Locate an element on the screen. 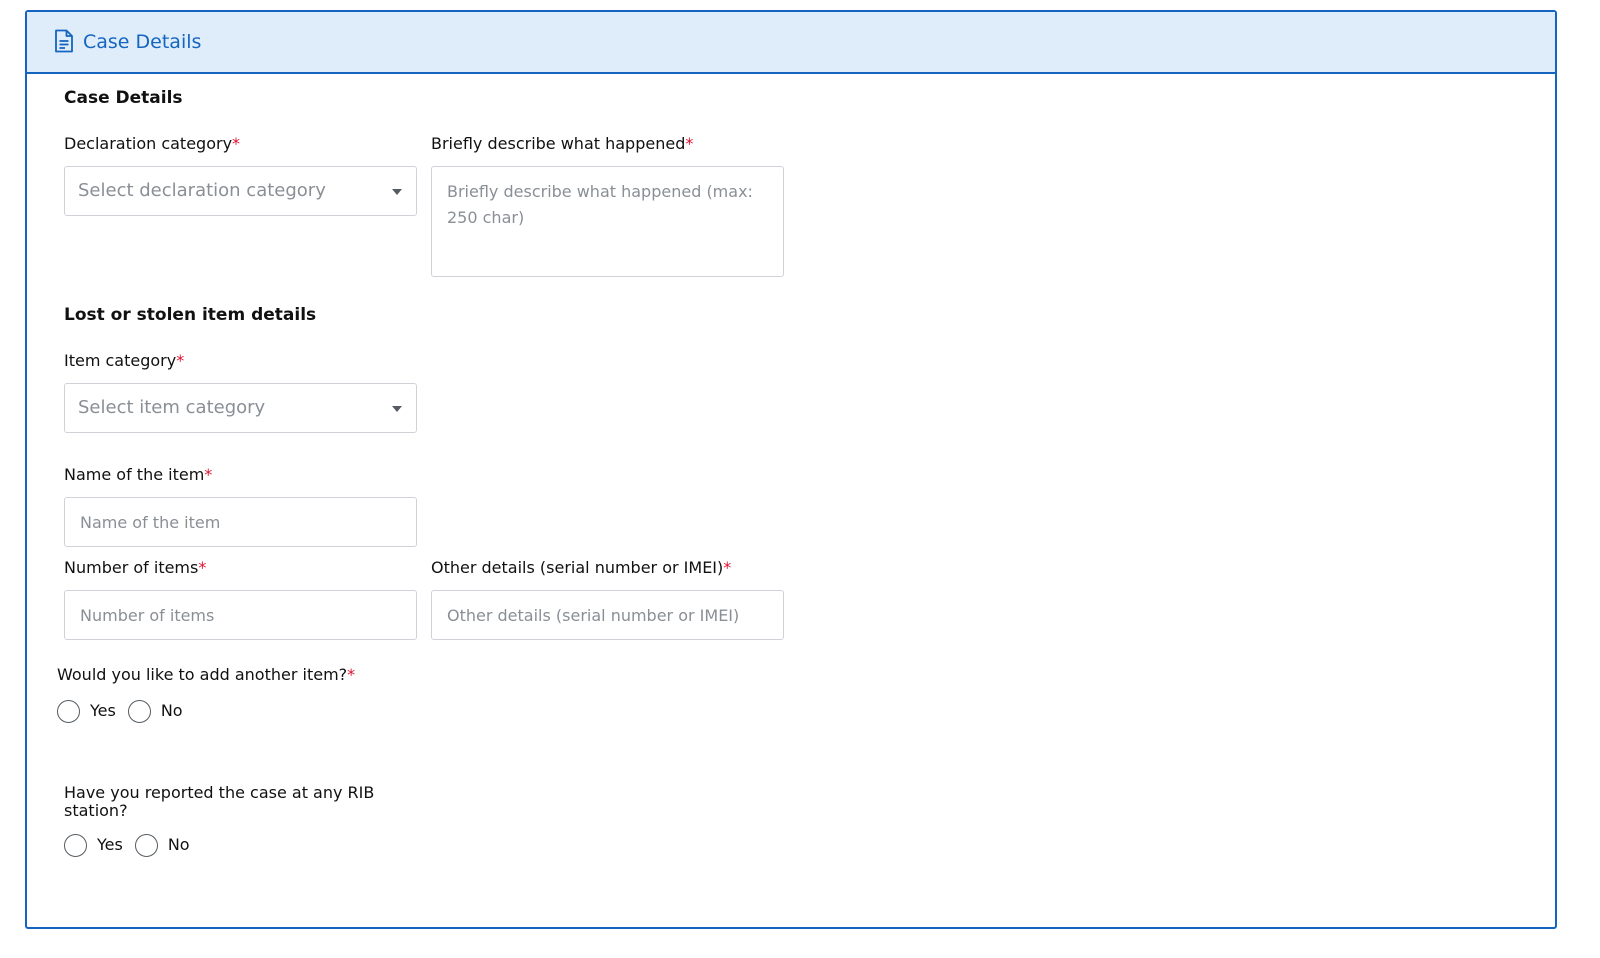  description-label-text: Briefly describe what happened is located at coordinates (558, 143).